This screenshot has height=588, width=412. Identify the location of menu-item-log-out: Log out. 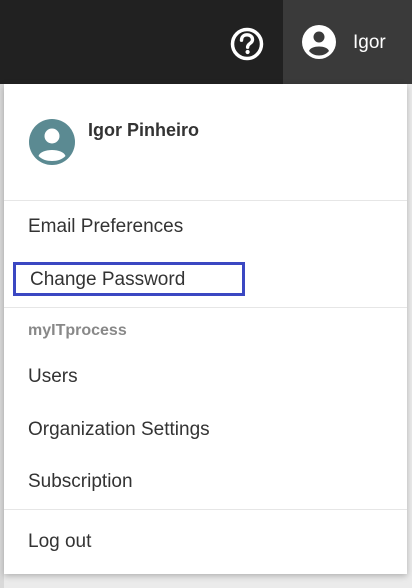
(59, 542).